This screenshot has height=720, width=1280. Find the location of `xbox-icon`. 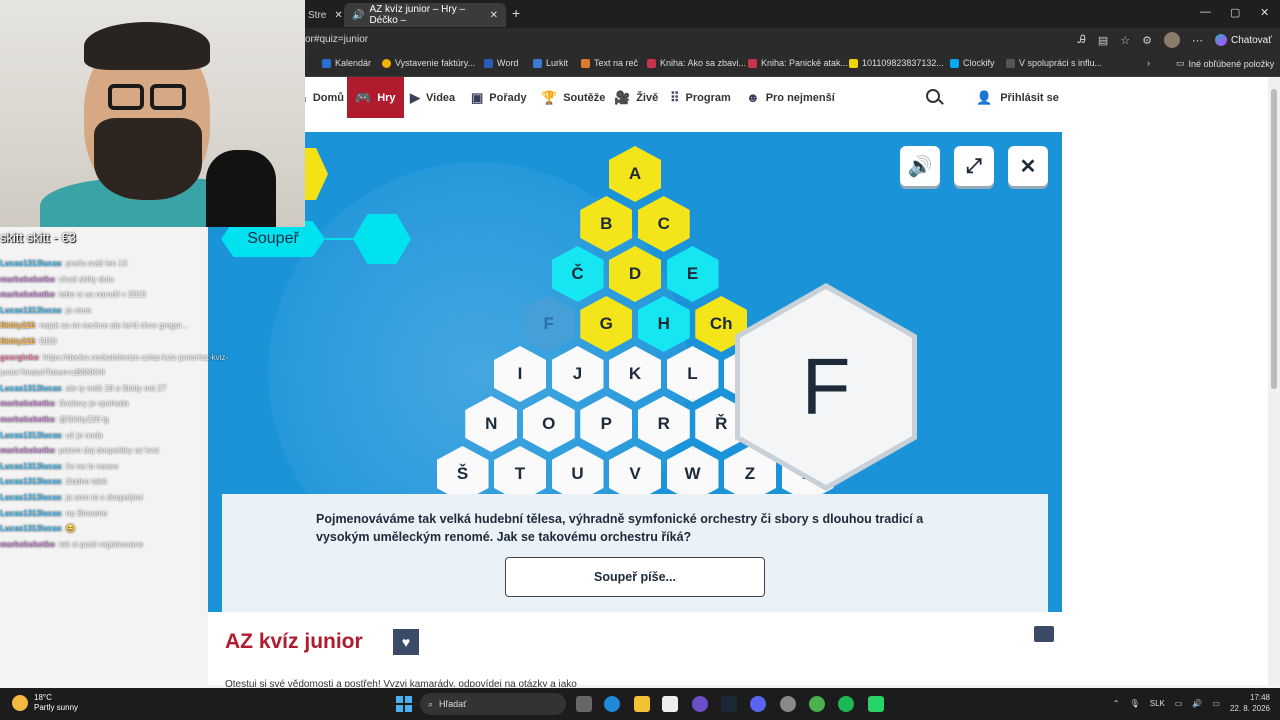

xbox-icon is located at coordinates (817, 704).